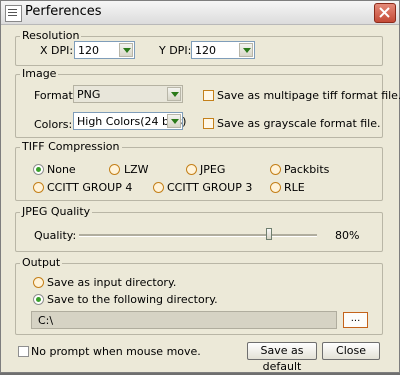 This screenshot has height=375, width=400. Describe the element at coordinates (38, 299) in the screenshot. I see `output-radio-following-dir` at that location.